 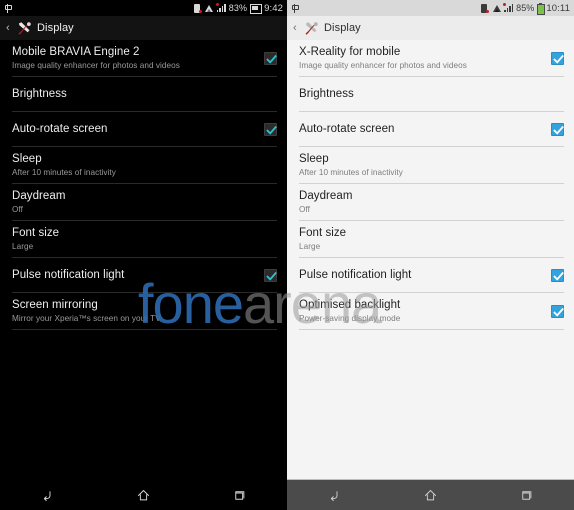 I want to click on list-item-title: Mobile BRAVIA Engine 2, so click(x=76, y=52).